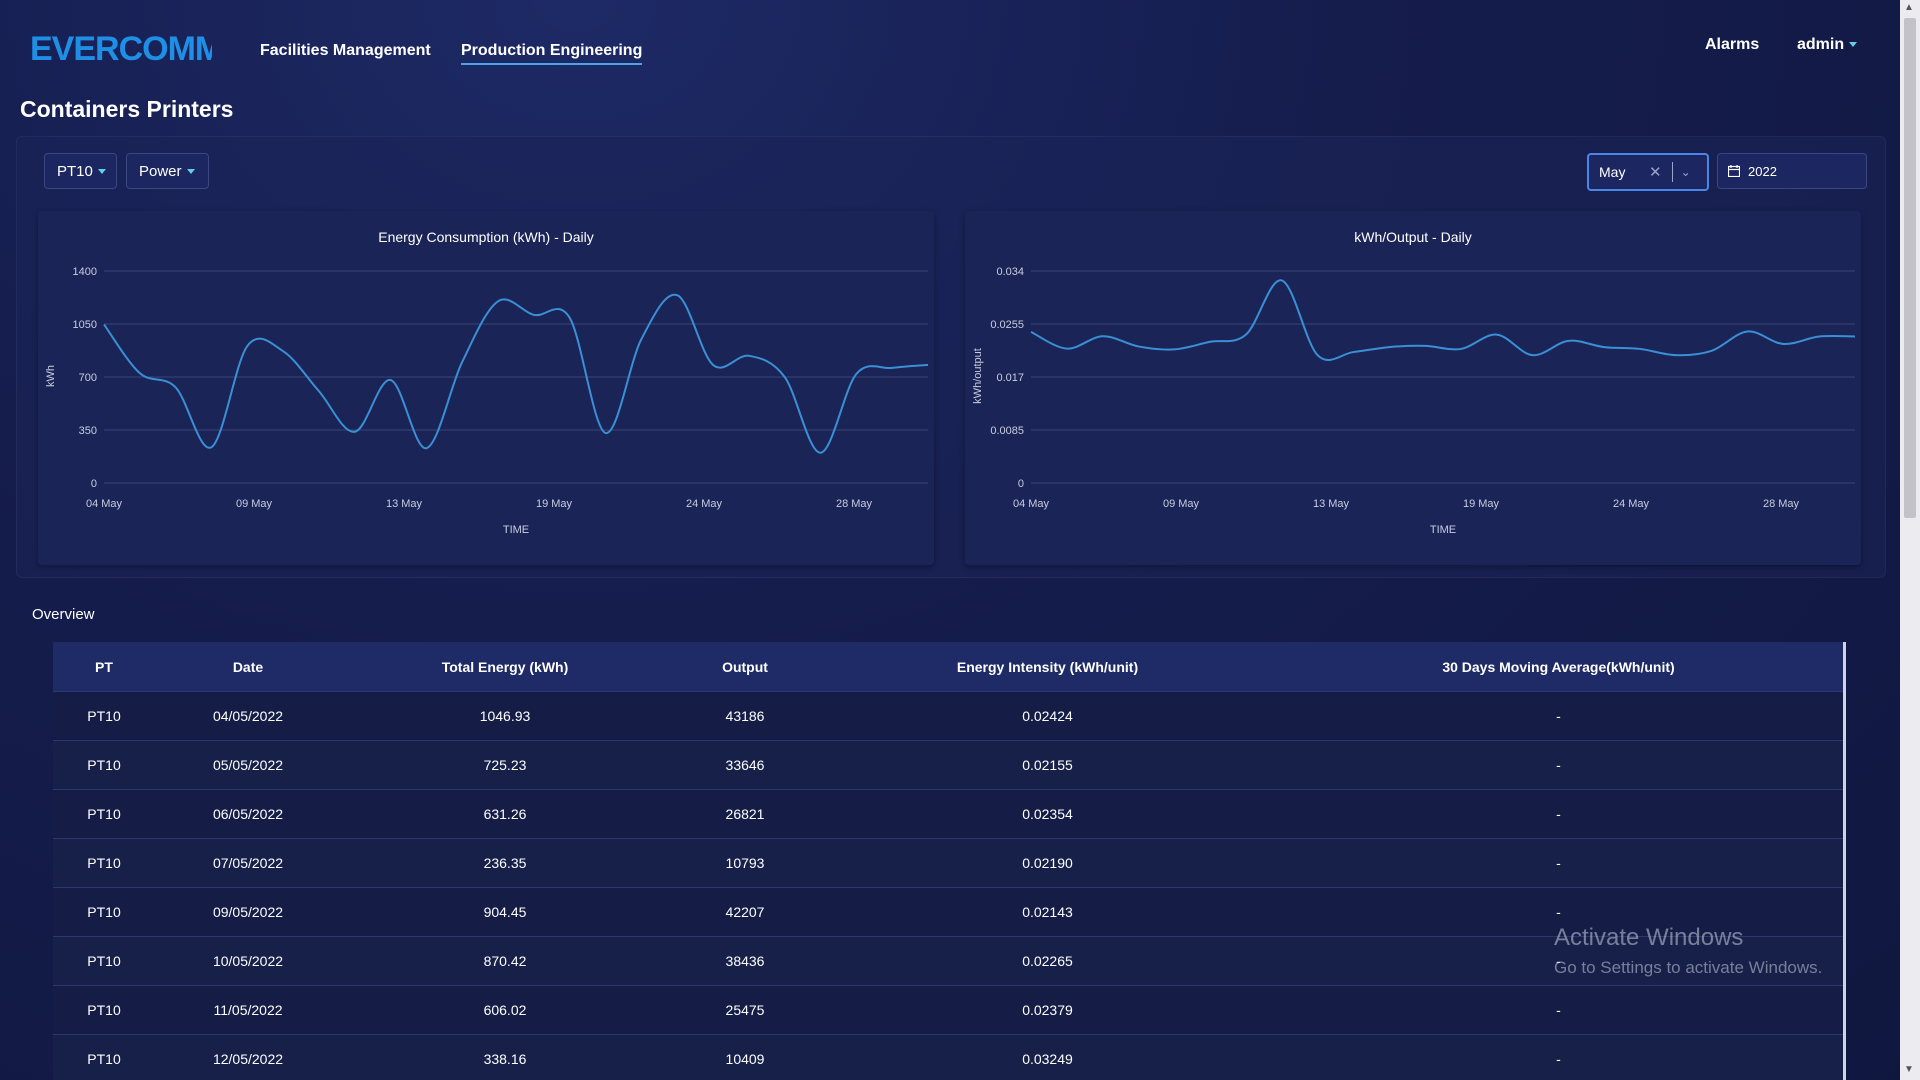 Image resolution: width=1920 pixels, height=1080 pixels. Describe the element at coordinates (1672, 172) in the screenshot. I see `select-divider` at that location.